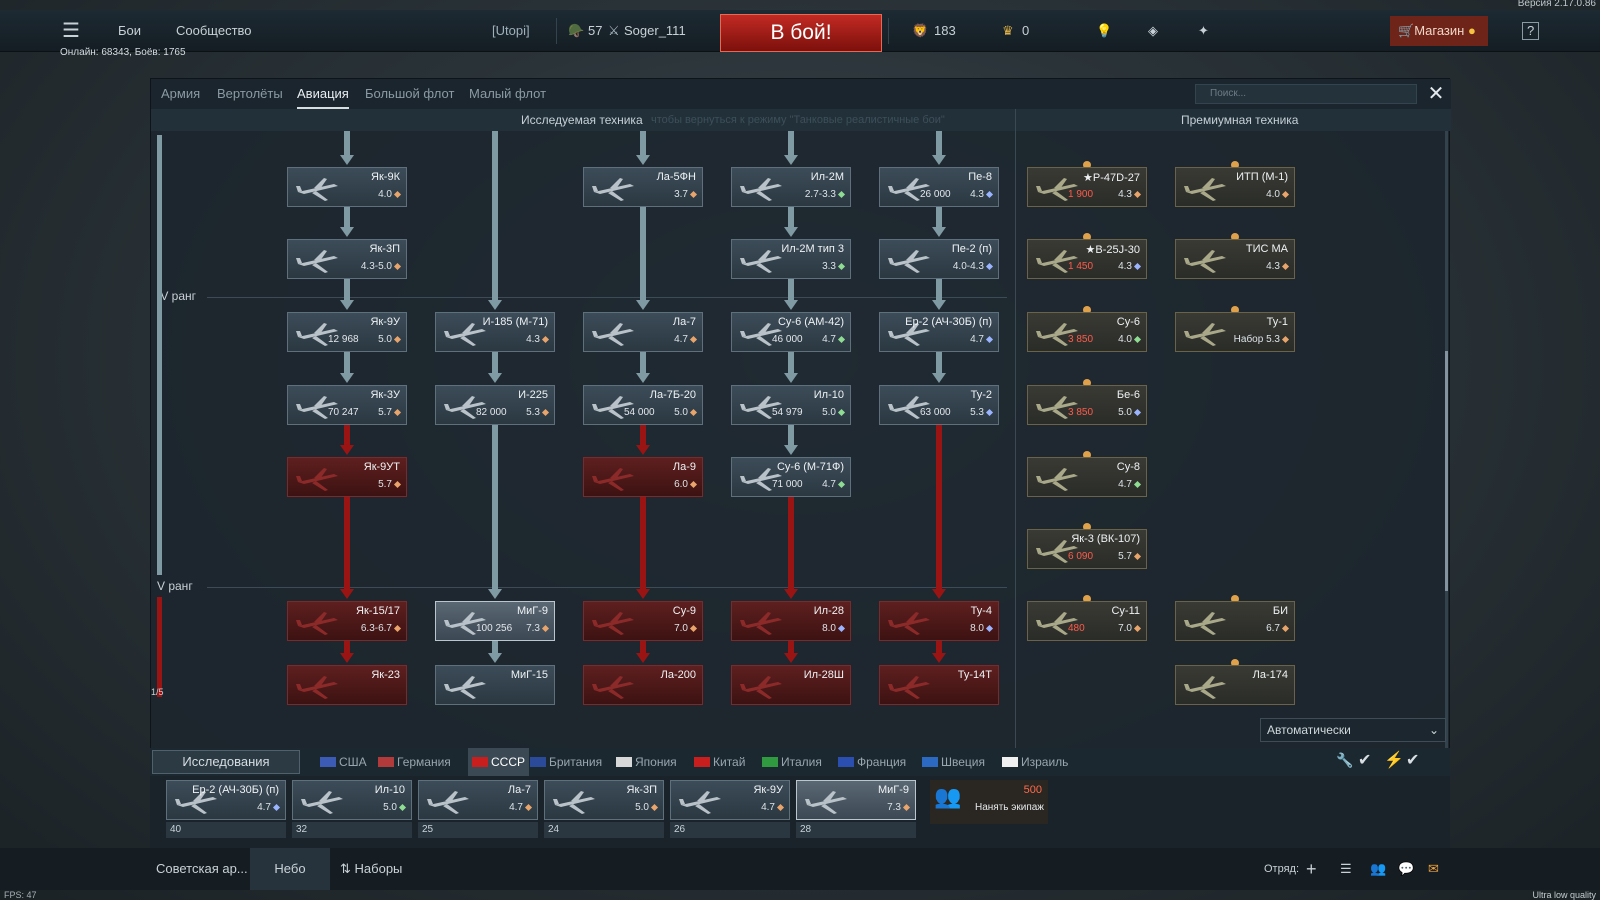 The image size is (1600, 900). I want to click on tab-sky: Небо, so click(290, 869).